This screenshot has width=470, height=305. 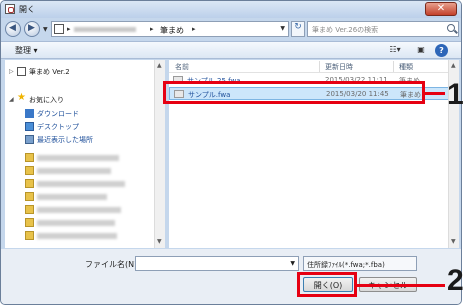 What do you see at coordinates (29, 126) in the screenshot?
I see `desktop-icon` at bounding box center [29, 126].